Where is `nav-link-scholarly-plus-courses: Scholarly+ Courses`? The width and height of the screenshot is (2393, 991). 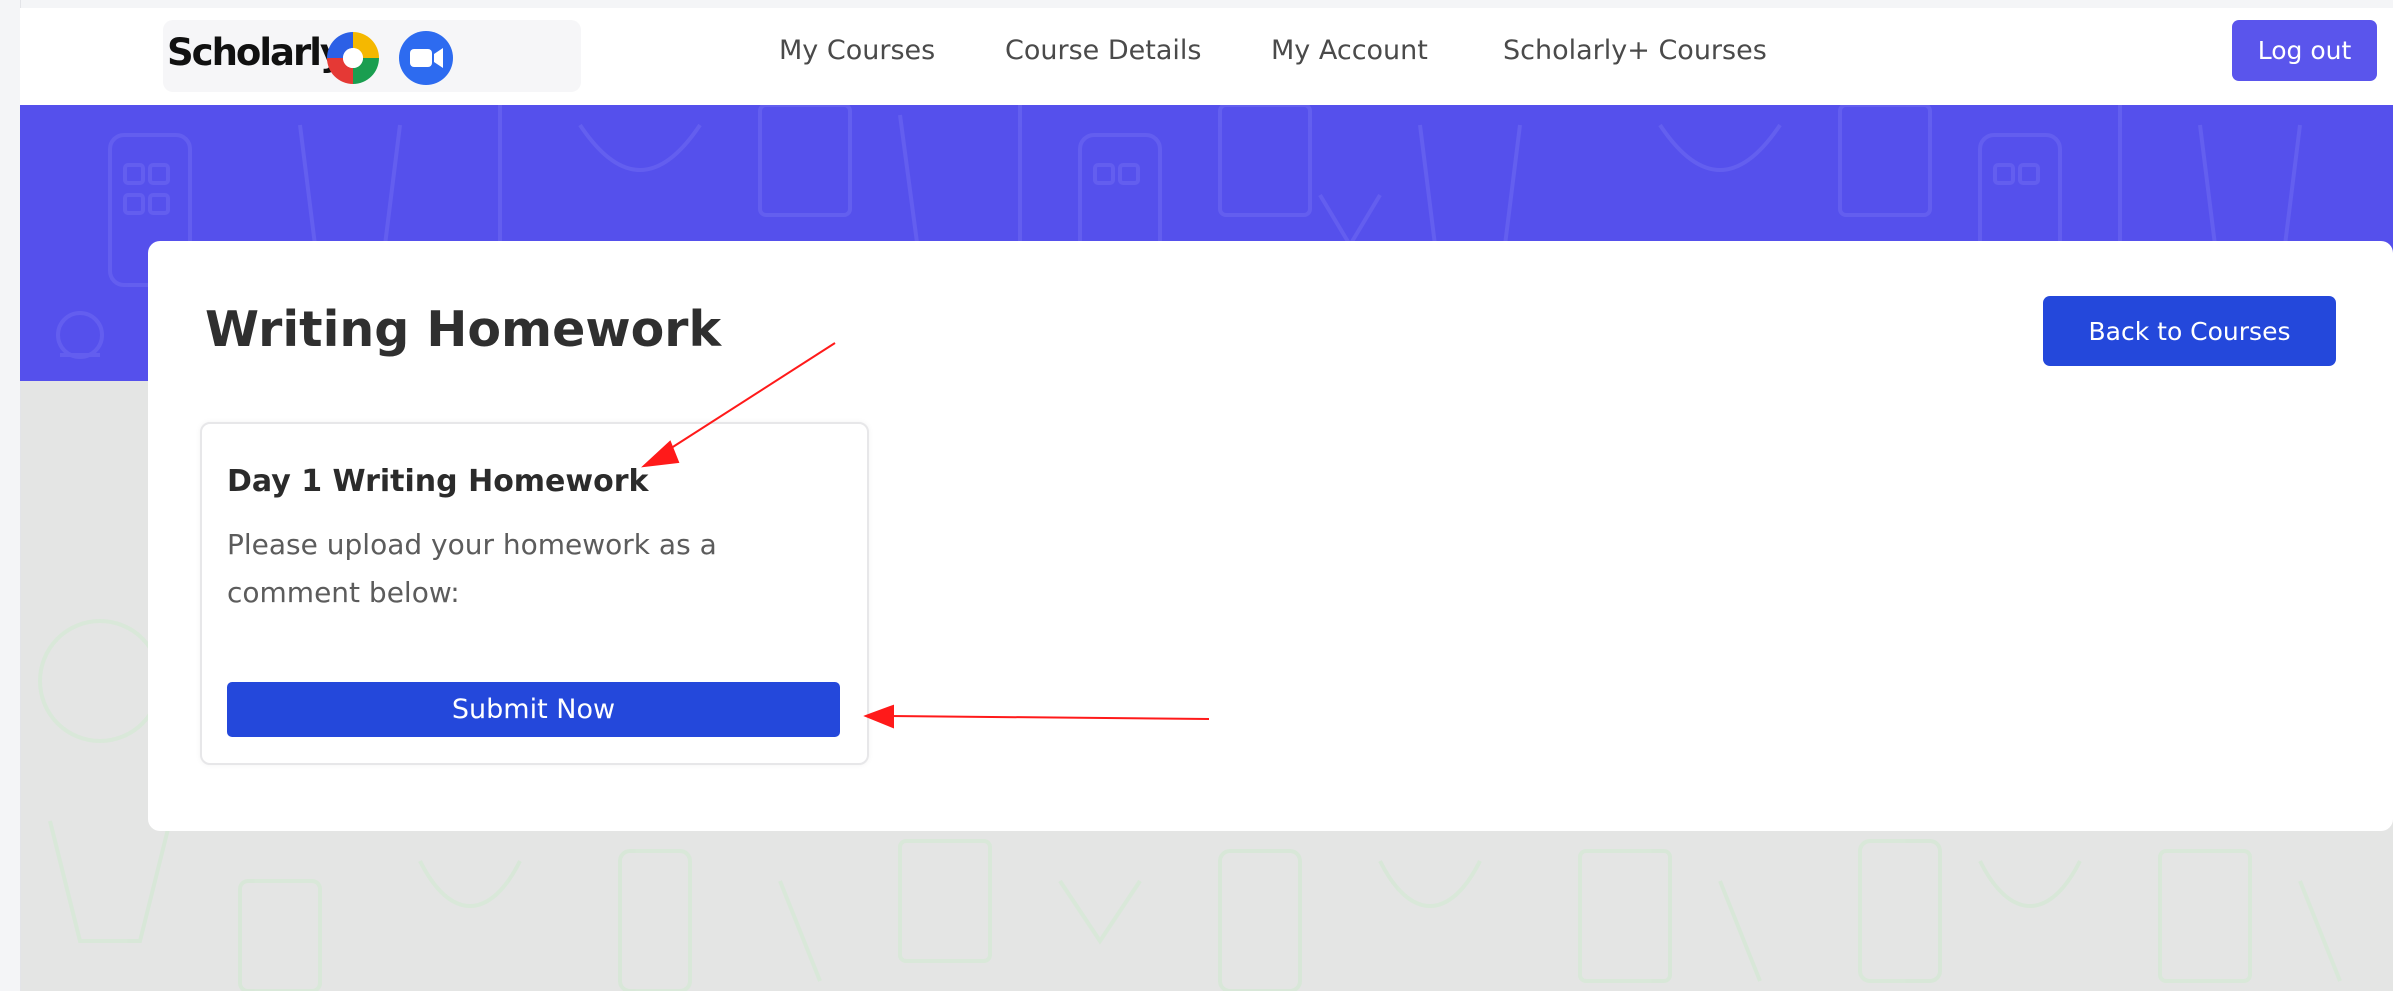
nav-link-scholarly-plus-courses: Scholarly+ Courses is located at coordinates (1635, 50).